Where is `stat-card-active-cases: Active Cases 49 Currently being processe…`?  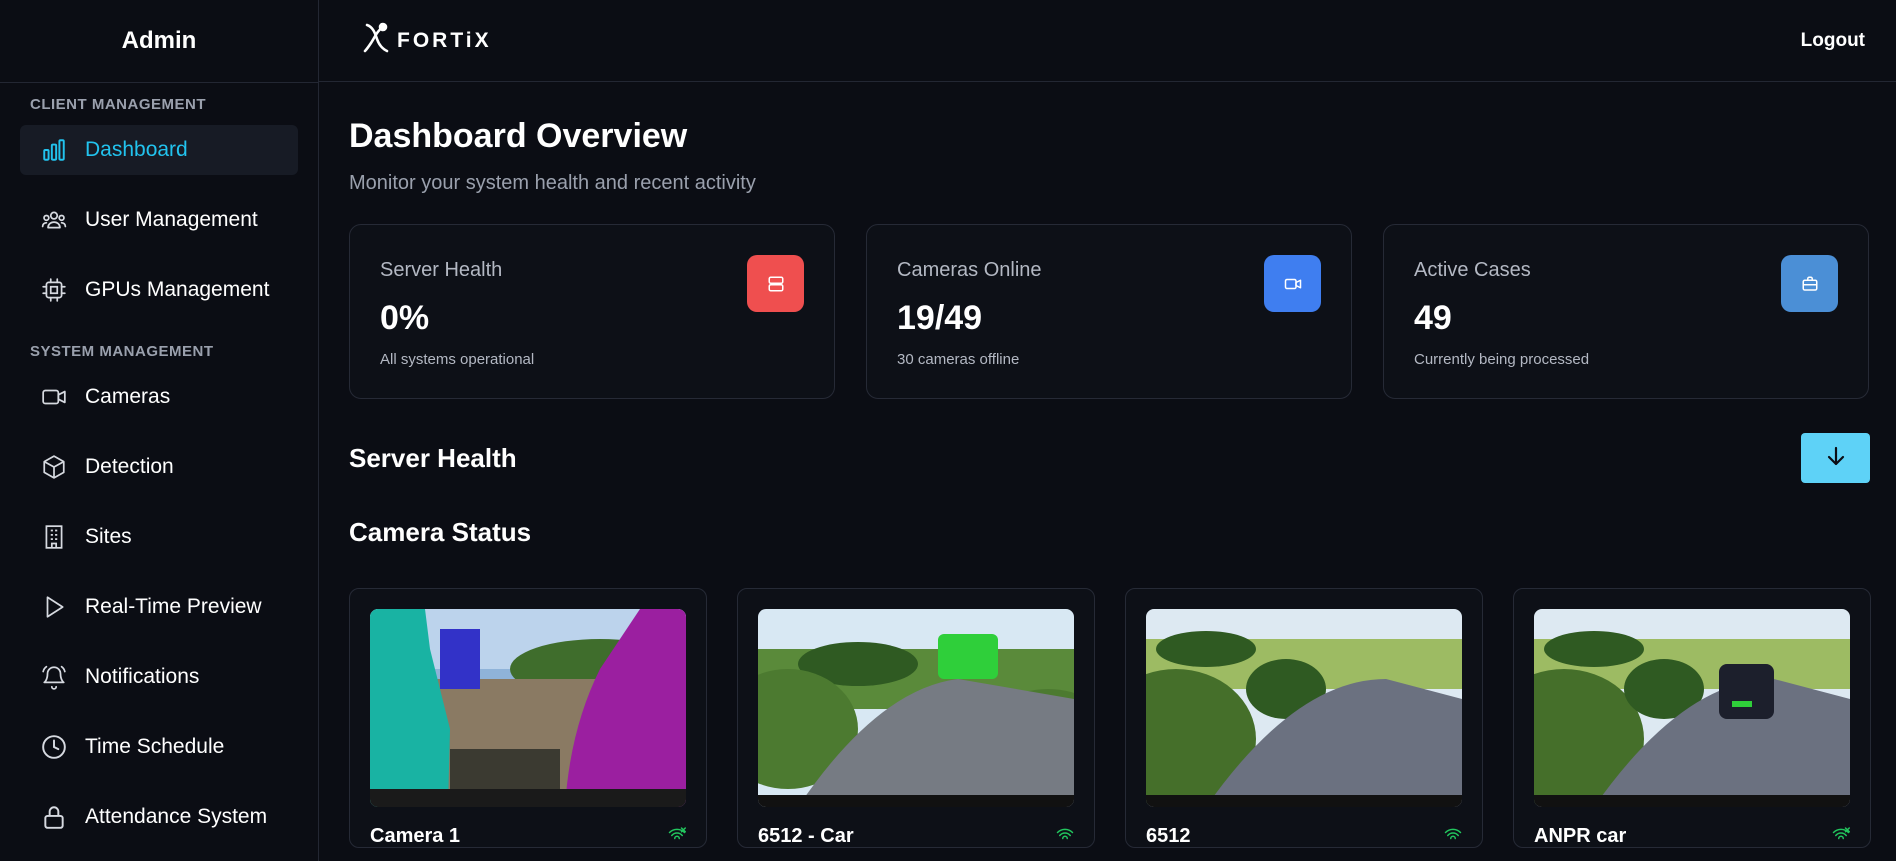 stat-card-active-cases: Active Cases 49 Currently being processe… is located at coordinates (1626, 311).